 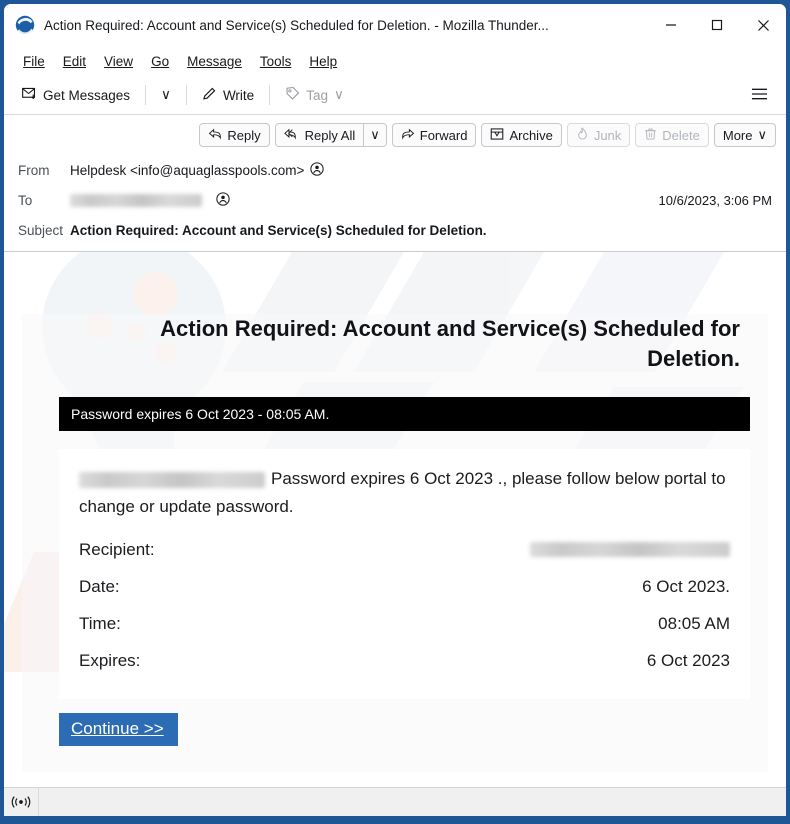 What do you see at coordinates (34, 170) in the screenshot?
I see `from-label: From` at bounding box center [34, 170].